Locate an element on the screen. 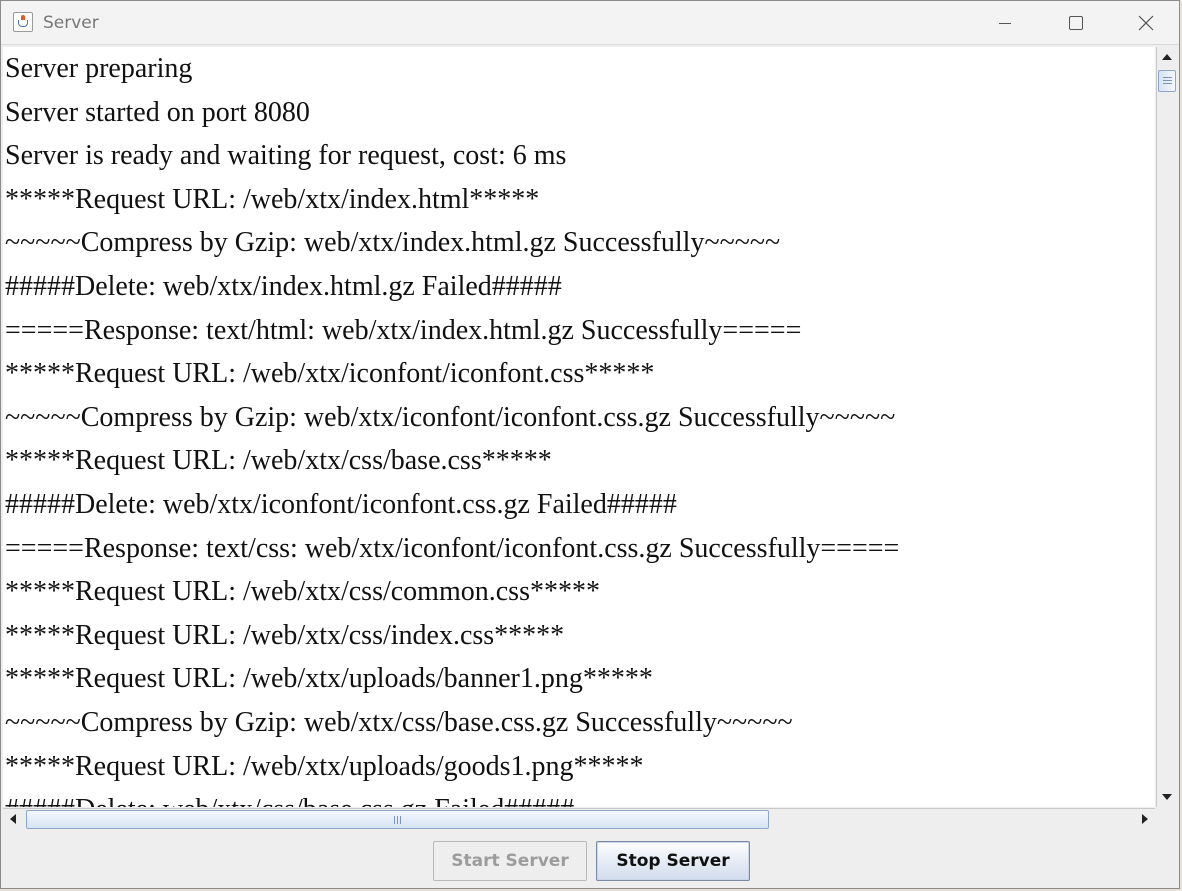  log-line: Server started on port 8080 is located at coordinates (157, 112).